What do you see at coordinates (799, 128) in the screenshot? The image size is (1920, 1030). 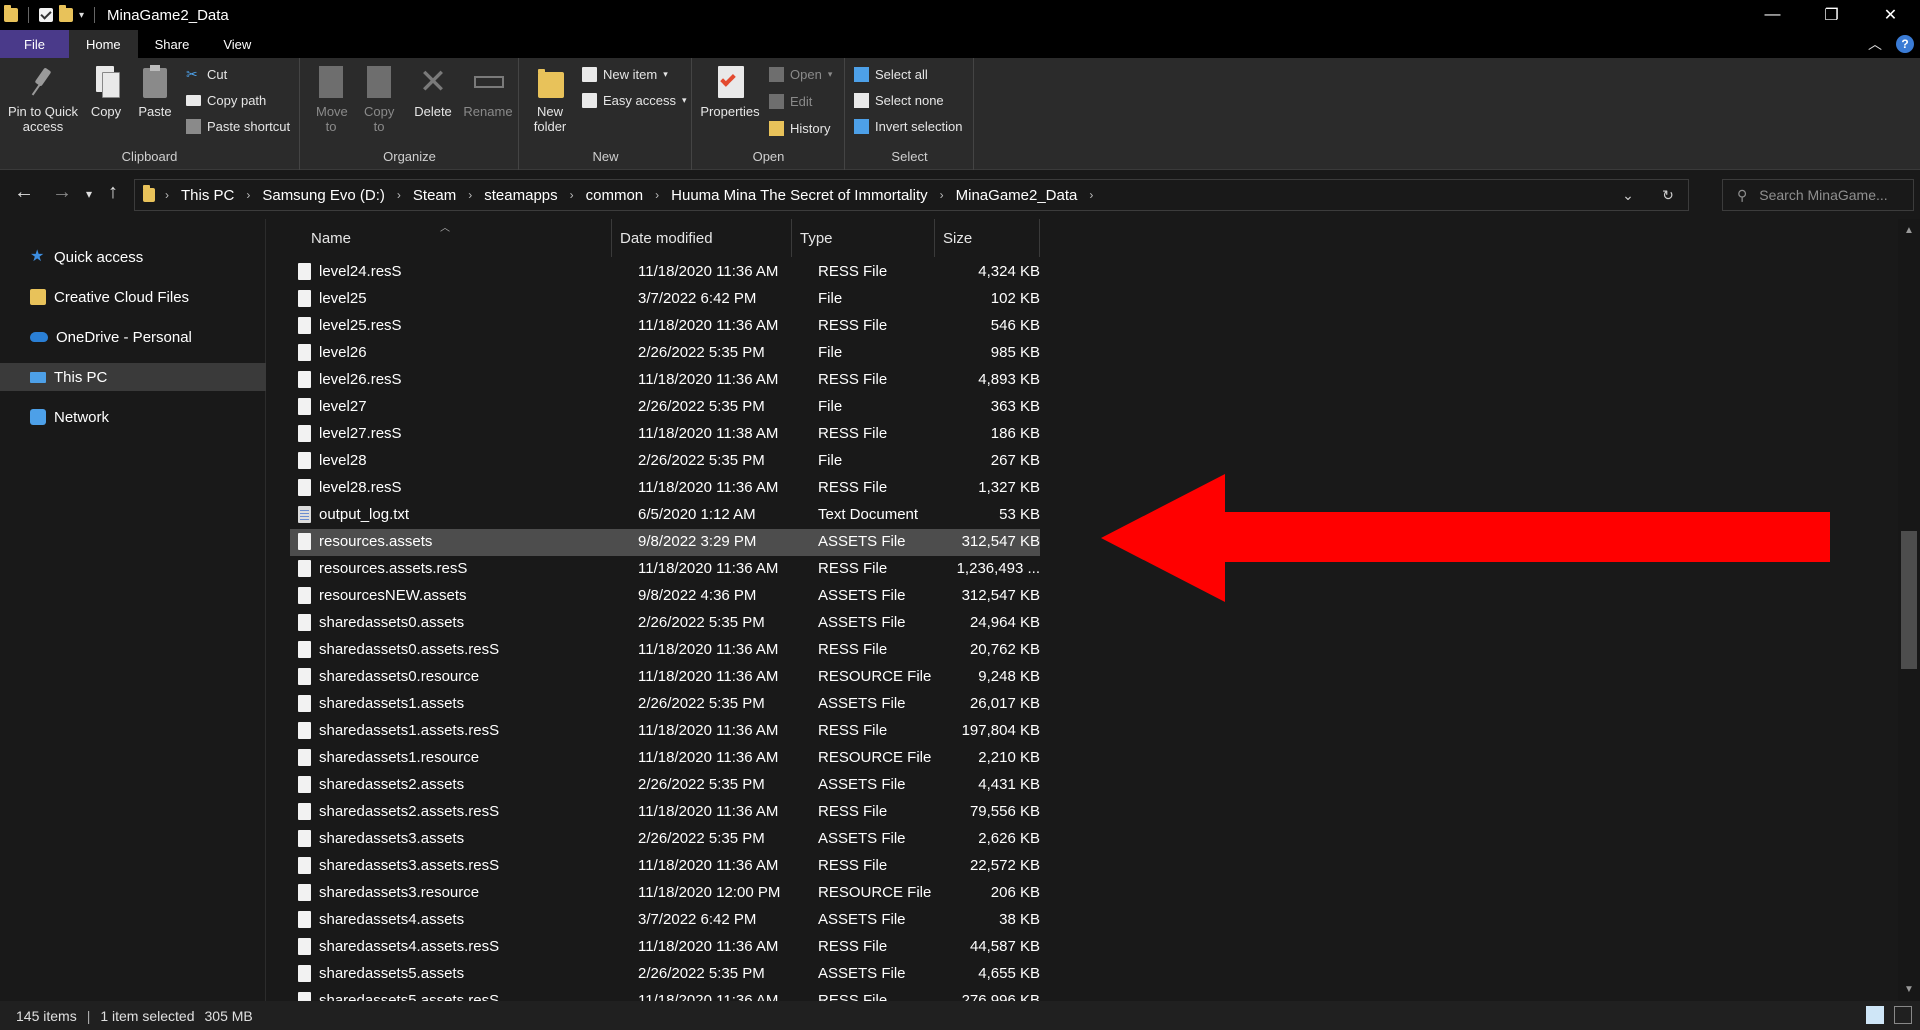 I see `history-button: History` at bounding box center [799, 128].